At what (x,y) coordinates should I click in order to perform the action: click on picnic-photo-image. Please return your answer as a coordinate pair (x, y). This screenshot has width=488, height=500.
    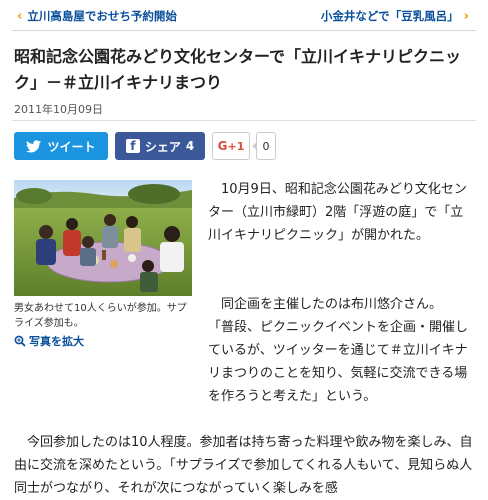
    Looking at the image, I should click on (103, 238).